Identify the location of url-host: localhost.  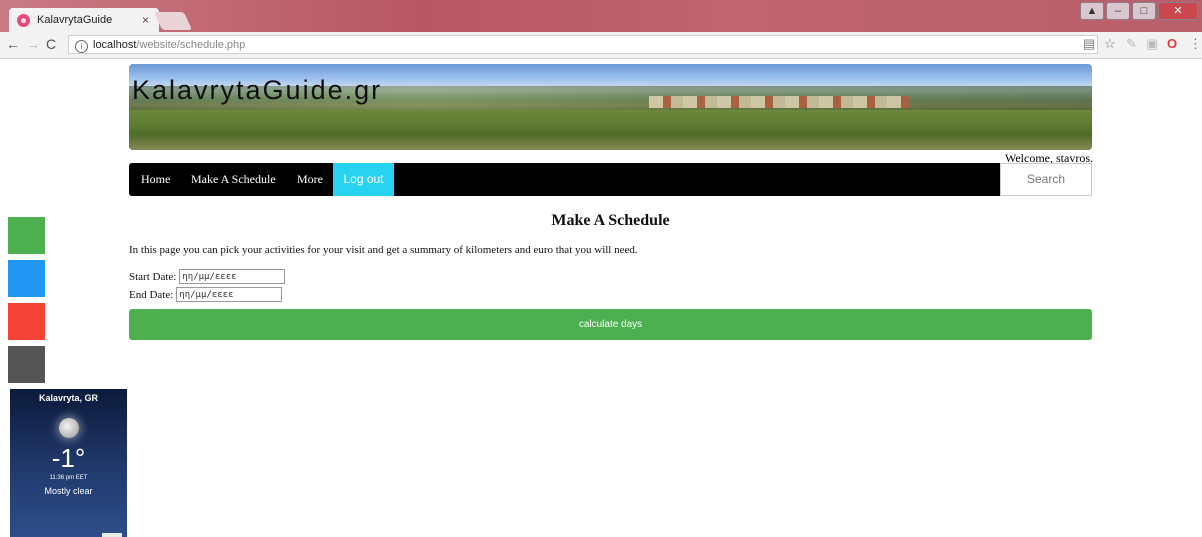
(115, 45).